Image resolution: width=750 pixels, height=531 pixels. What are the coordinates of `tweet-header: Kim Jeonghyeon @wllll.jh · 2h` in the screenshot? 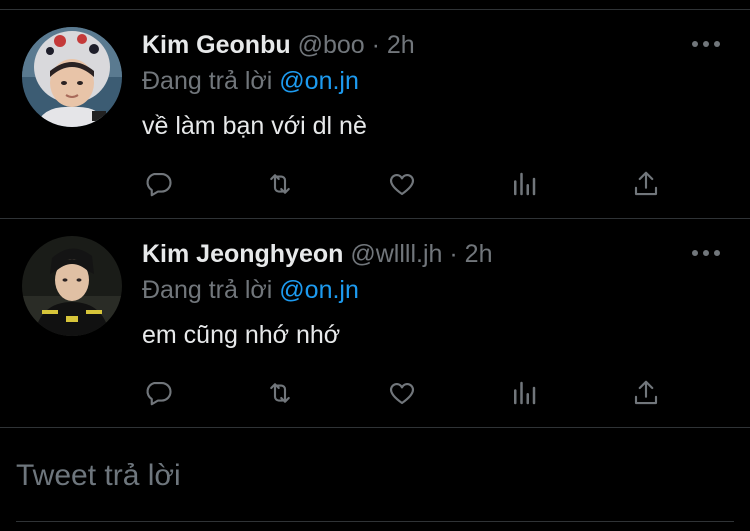 It's located at (317, 254).